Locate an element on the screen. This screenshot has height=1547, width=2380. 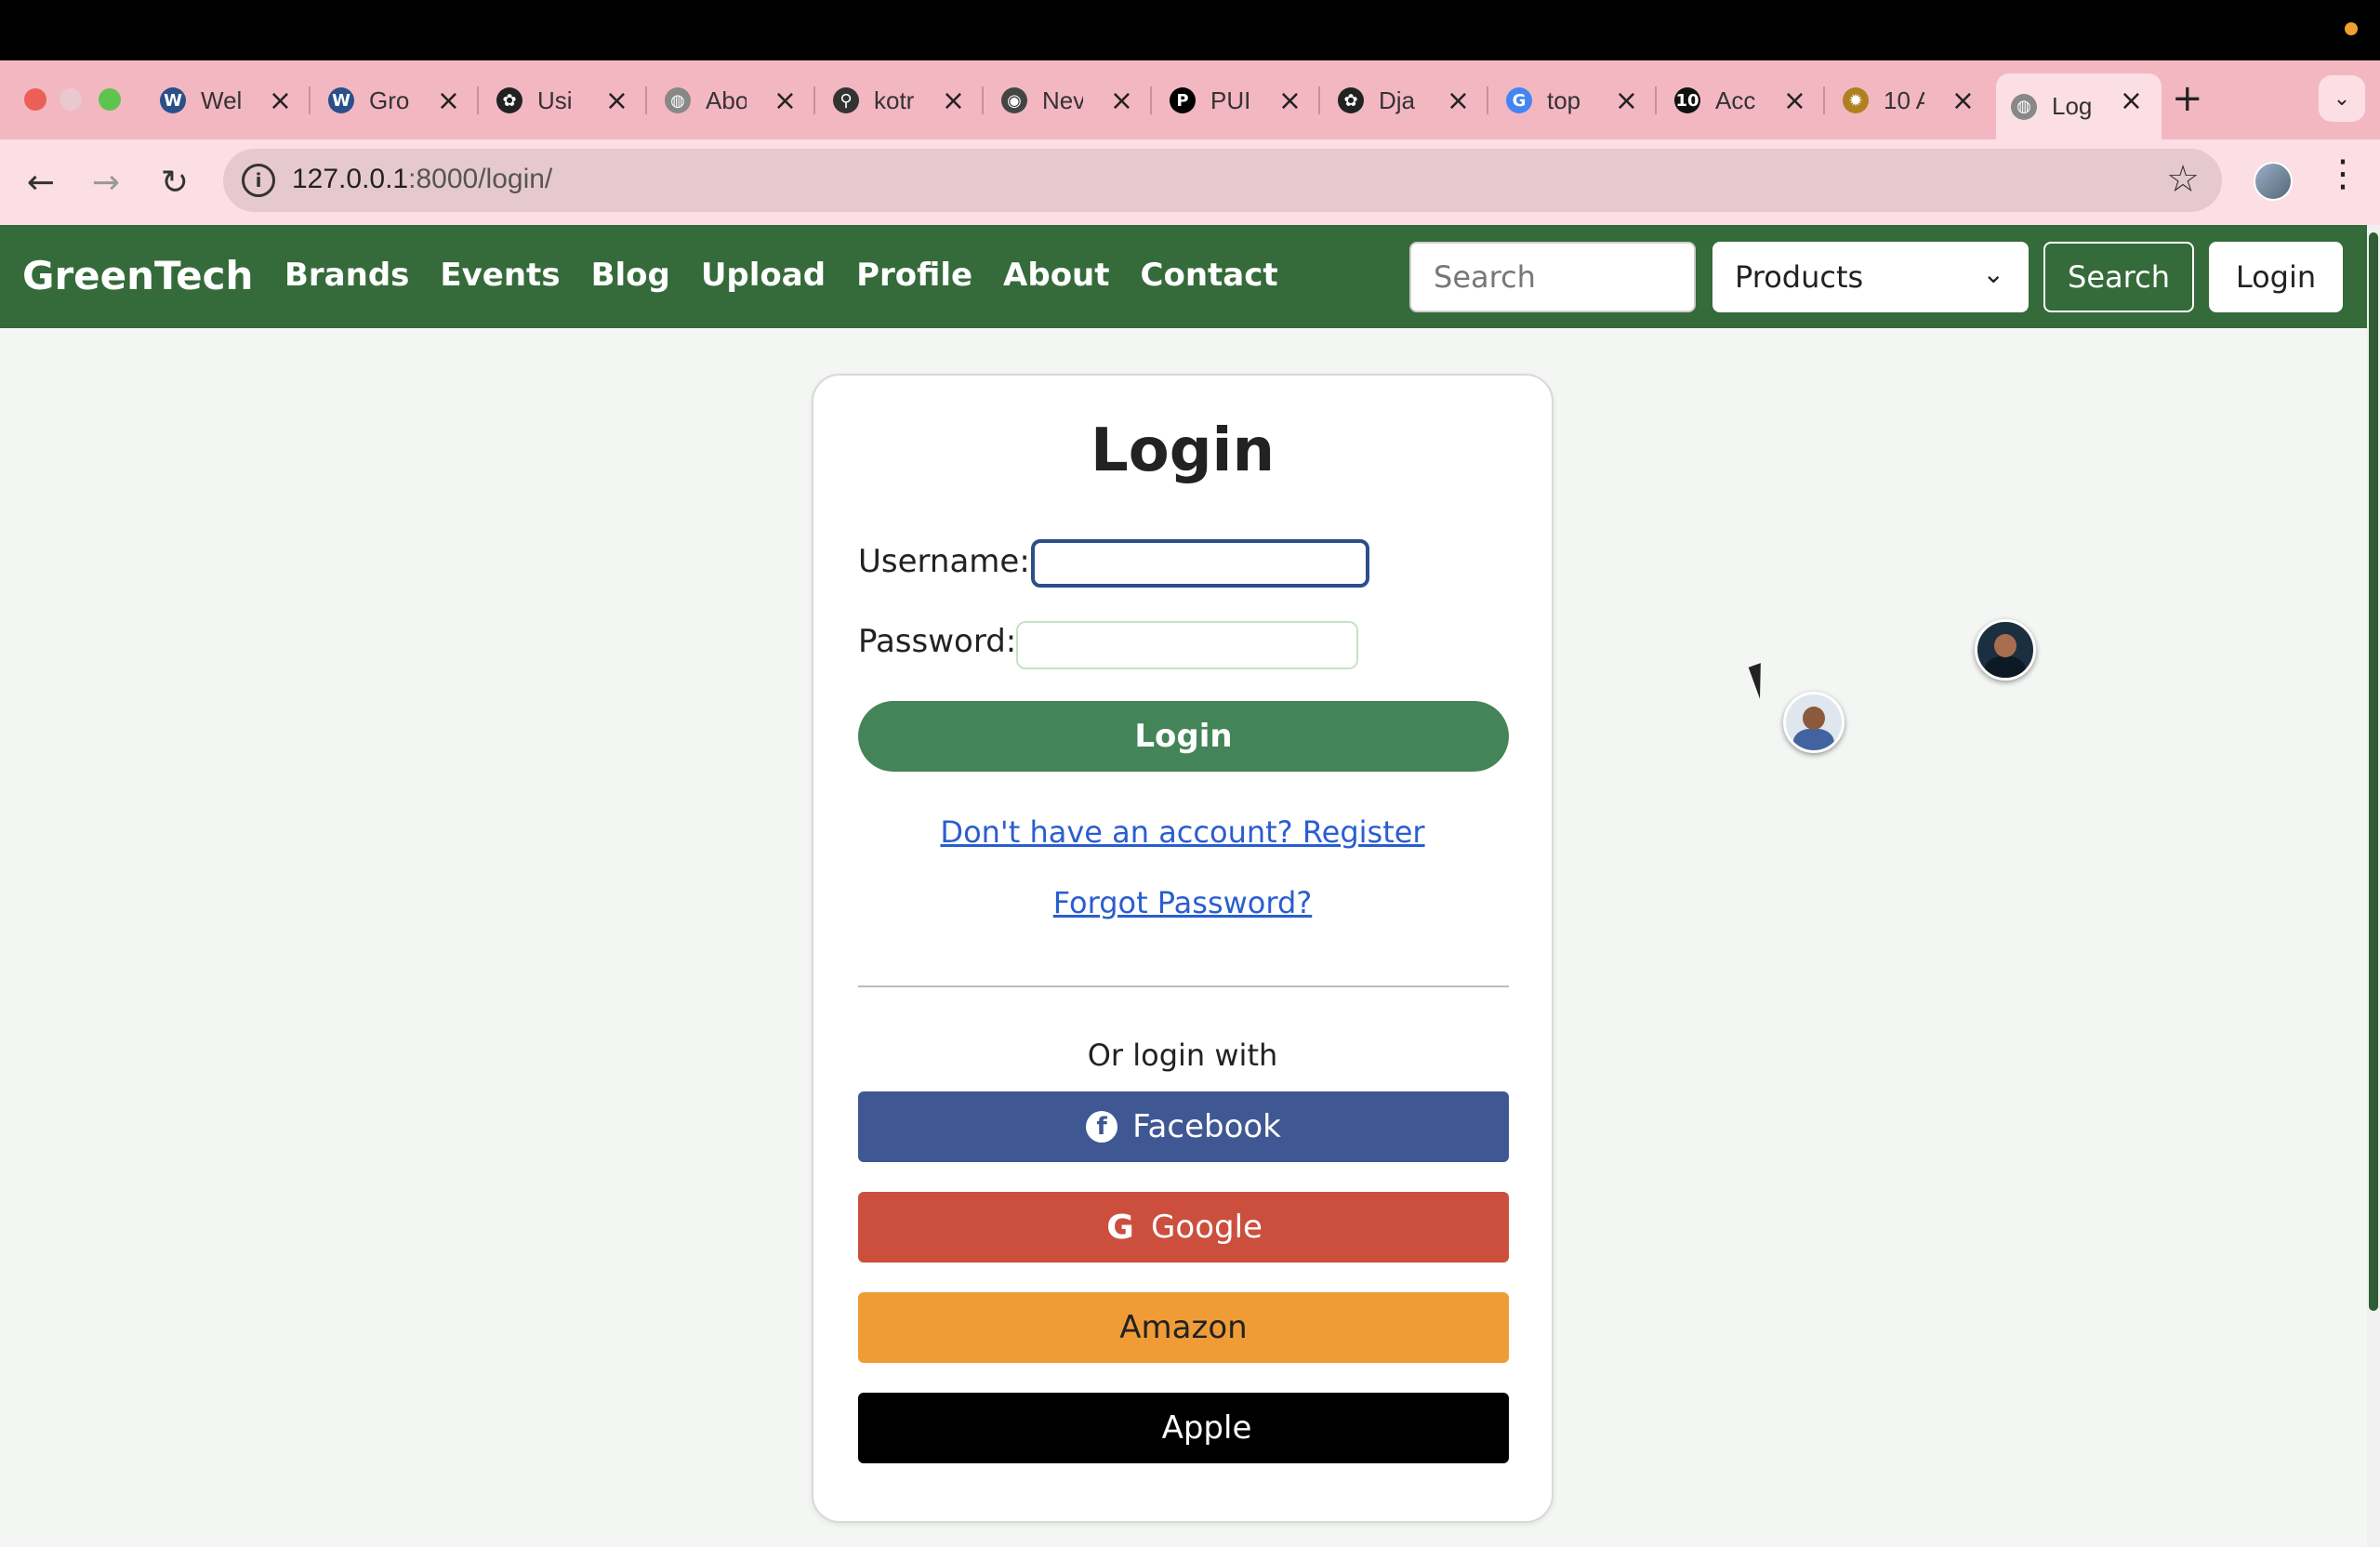
google-icon: G is located at coordinates (1120, 1227).